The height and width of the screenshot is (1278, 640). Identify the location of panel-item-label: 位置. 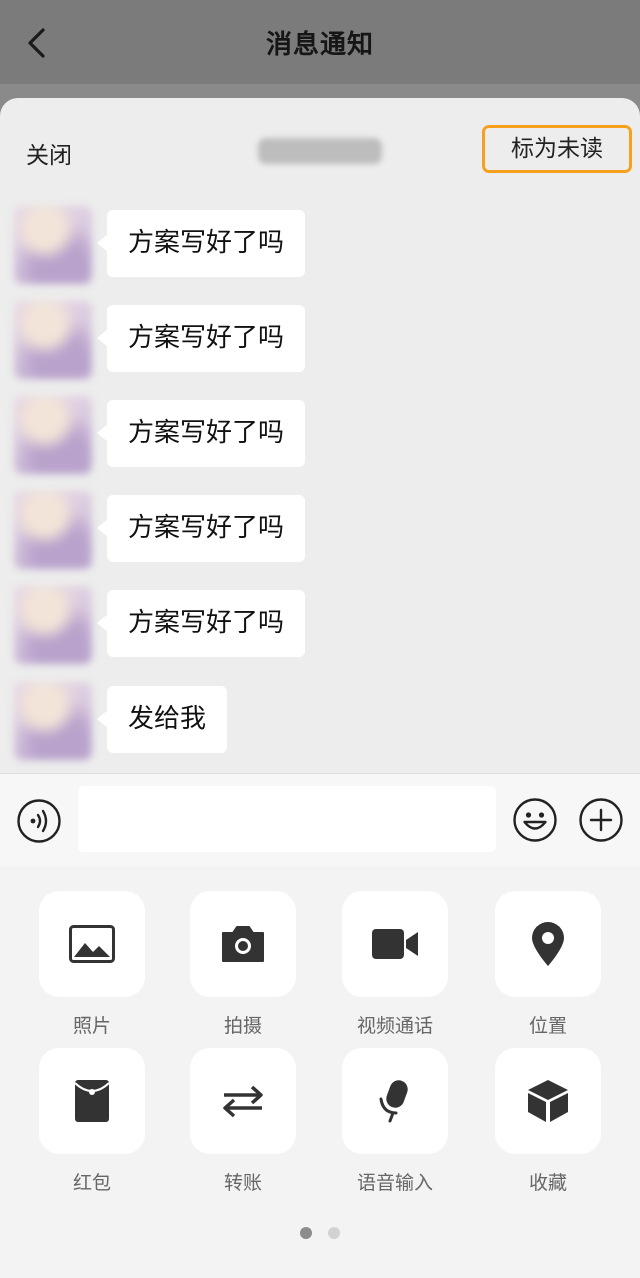
(547, 1026).